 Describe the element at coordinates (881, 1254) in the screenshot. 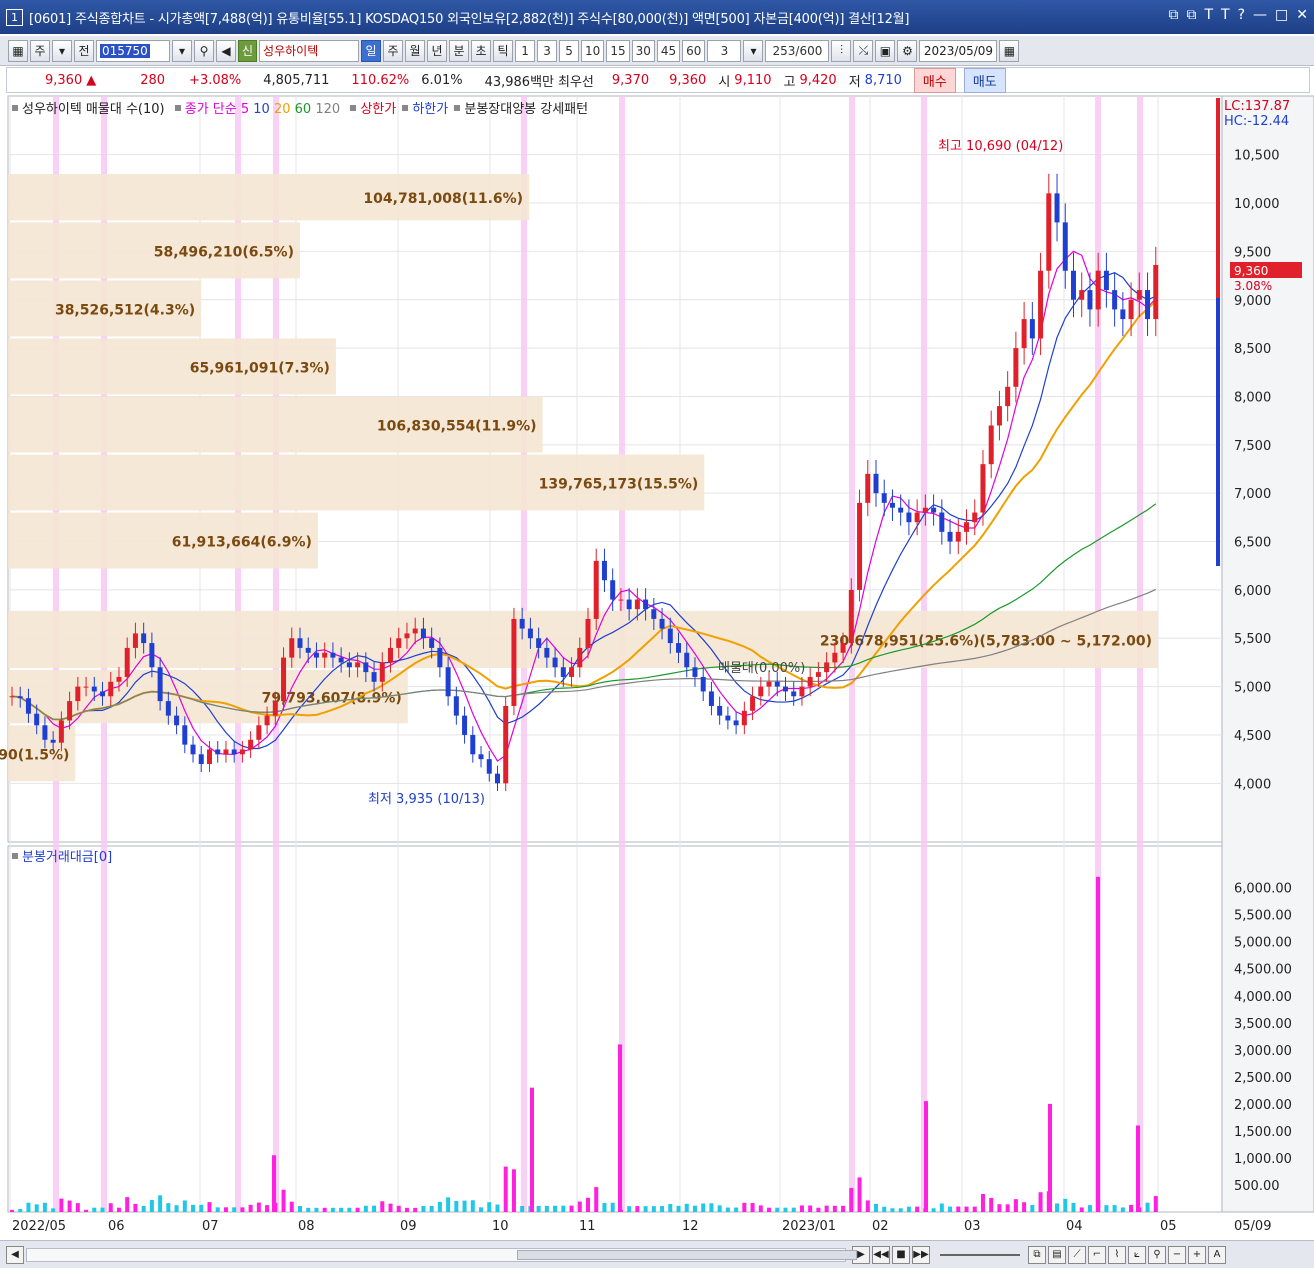

I see `rewind-icon: ◀◀` at that location.